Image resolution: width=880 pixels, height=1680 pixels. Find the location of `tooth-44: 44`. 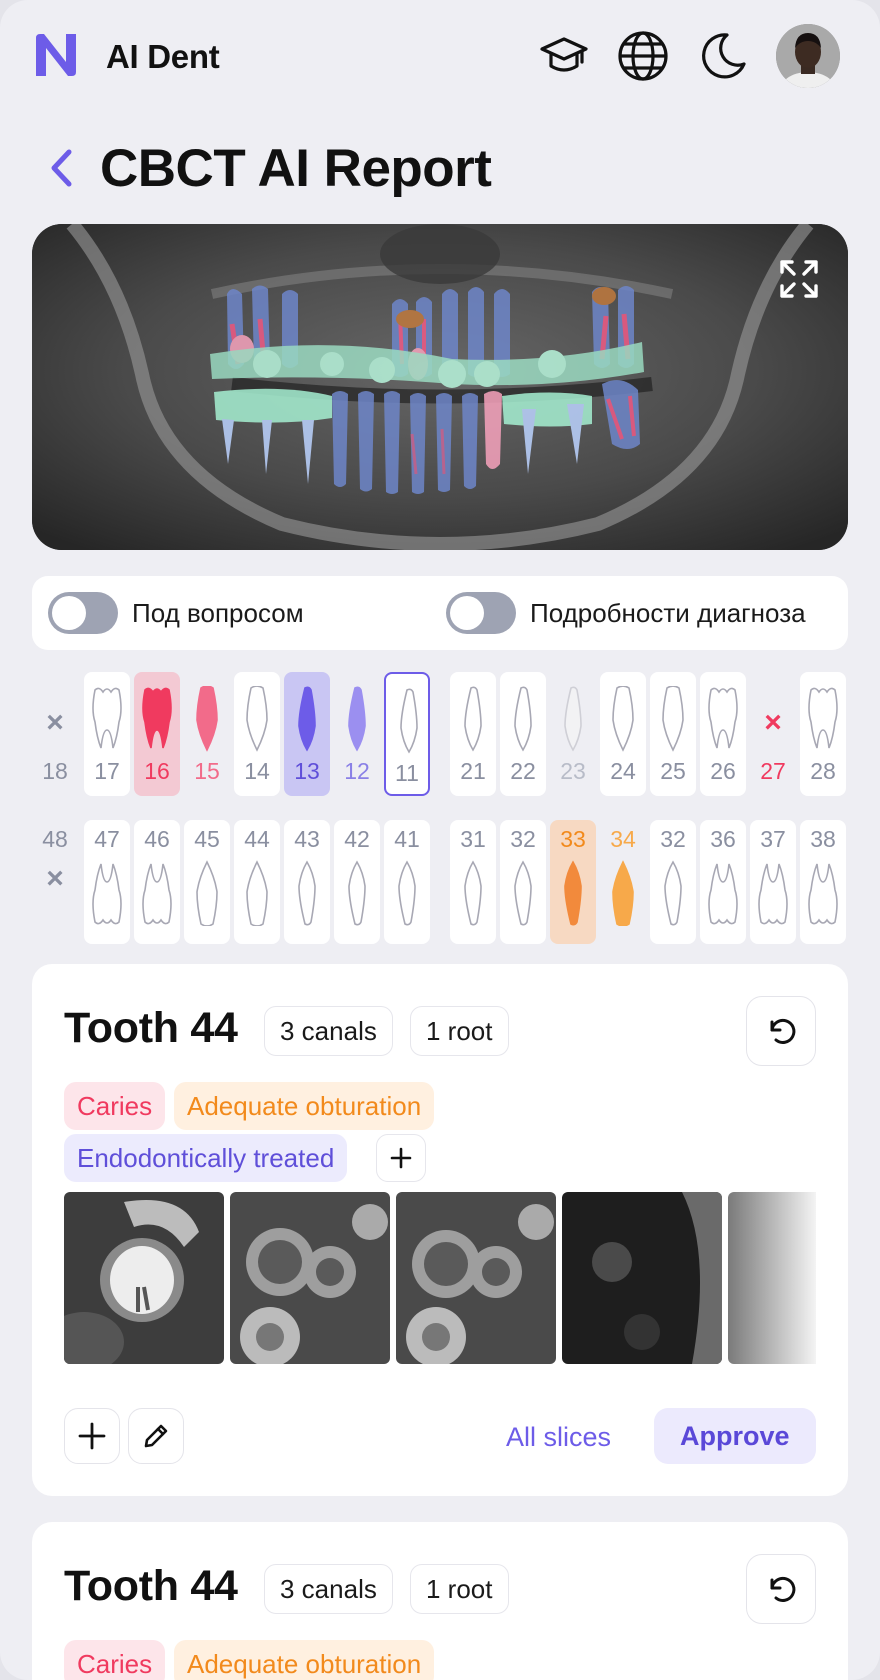

tooth-44: 44 is located at coordinates (257, 882).